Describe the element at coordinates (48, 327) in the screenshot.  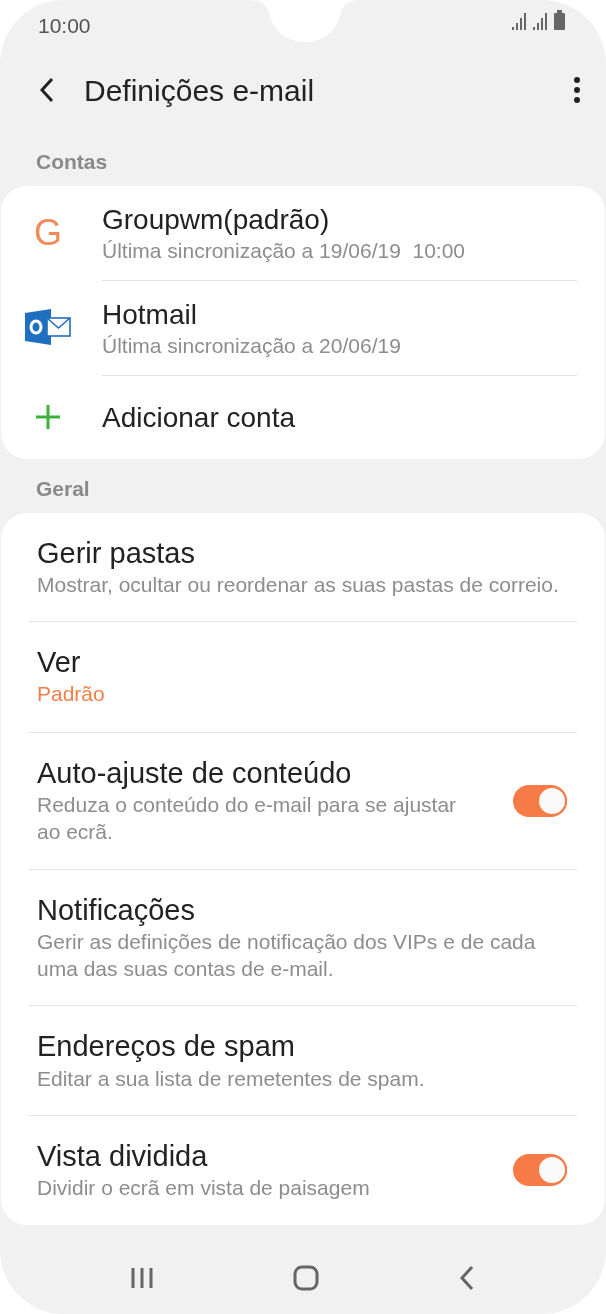
I see `mail-app-icon` at that location.